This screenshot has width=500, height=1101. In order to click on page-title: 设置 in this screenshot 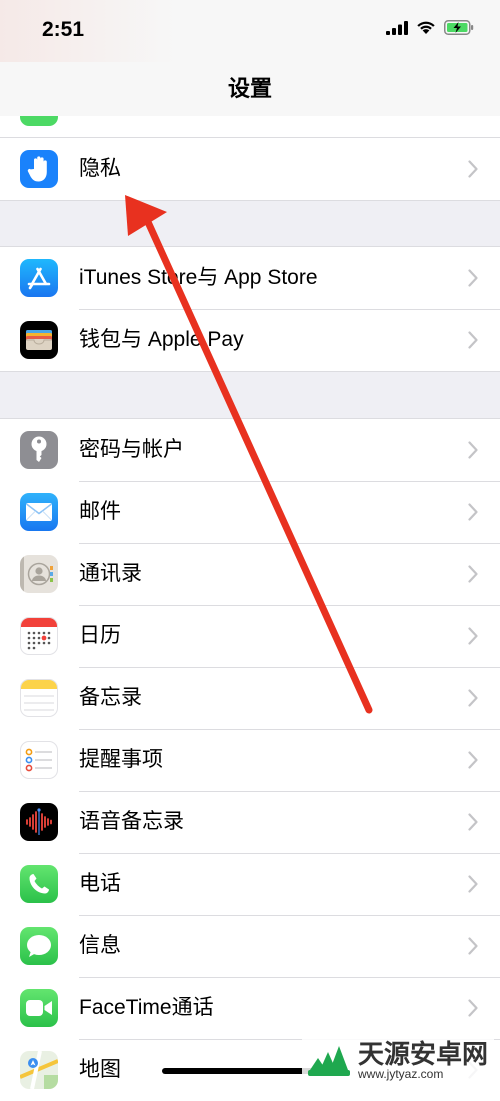, I will do `click(249, 88)`.